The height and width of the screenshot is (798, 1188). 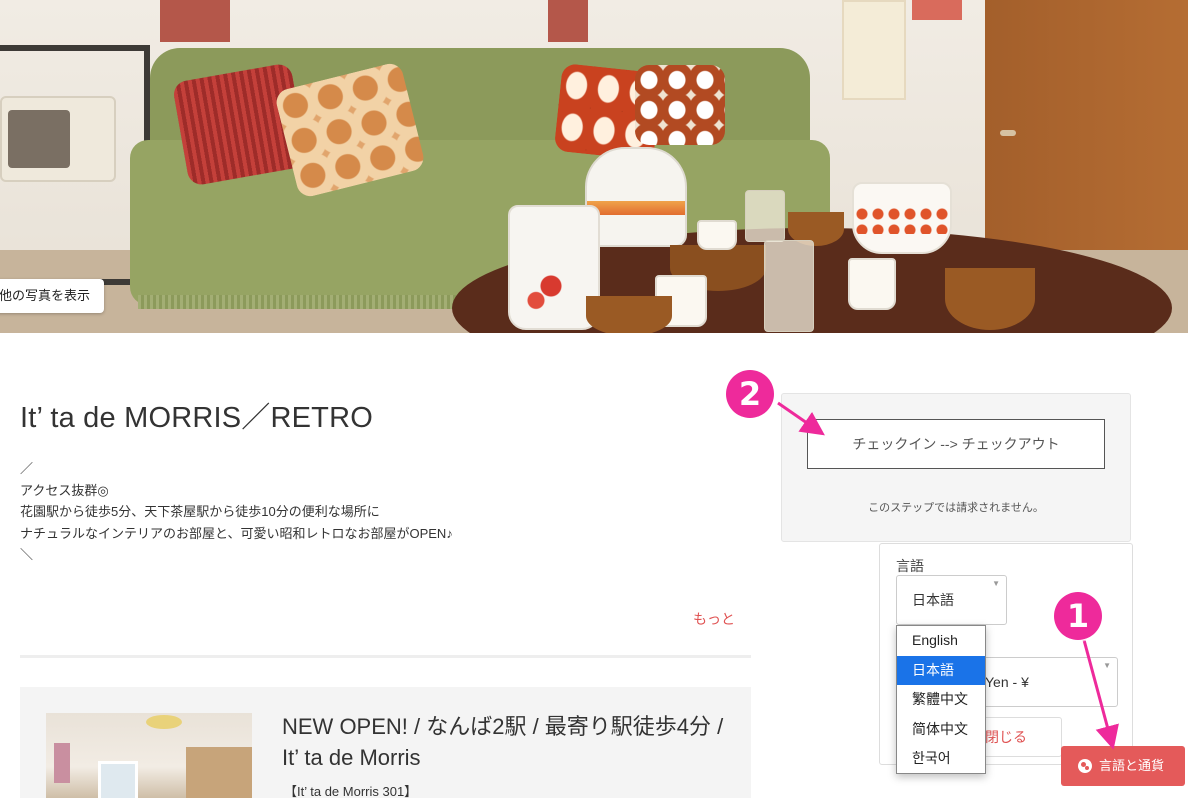 What do you see at coordinates (1007, 682) in the screenshot?
I see `currency-select-value: Yen - ¥` at bounding box center [1007, 682].